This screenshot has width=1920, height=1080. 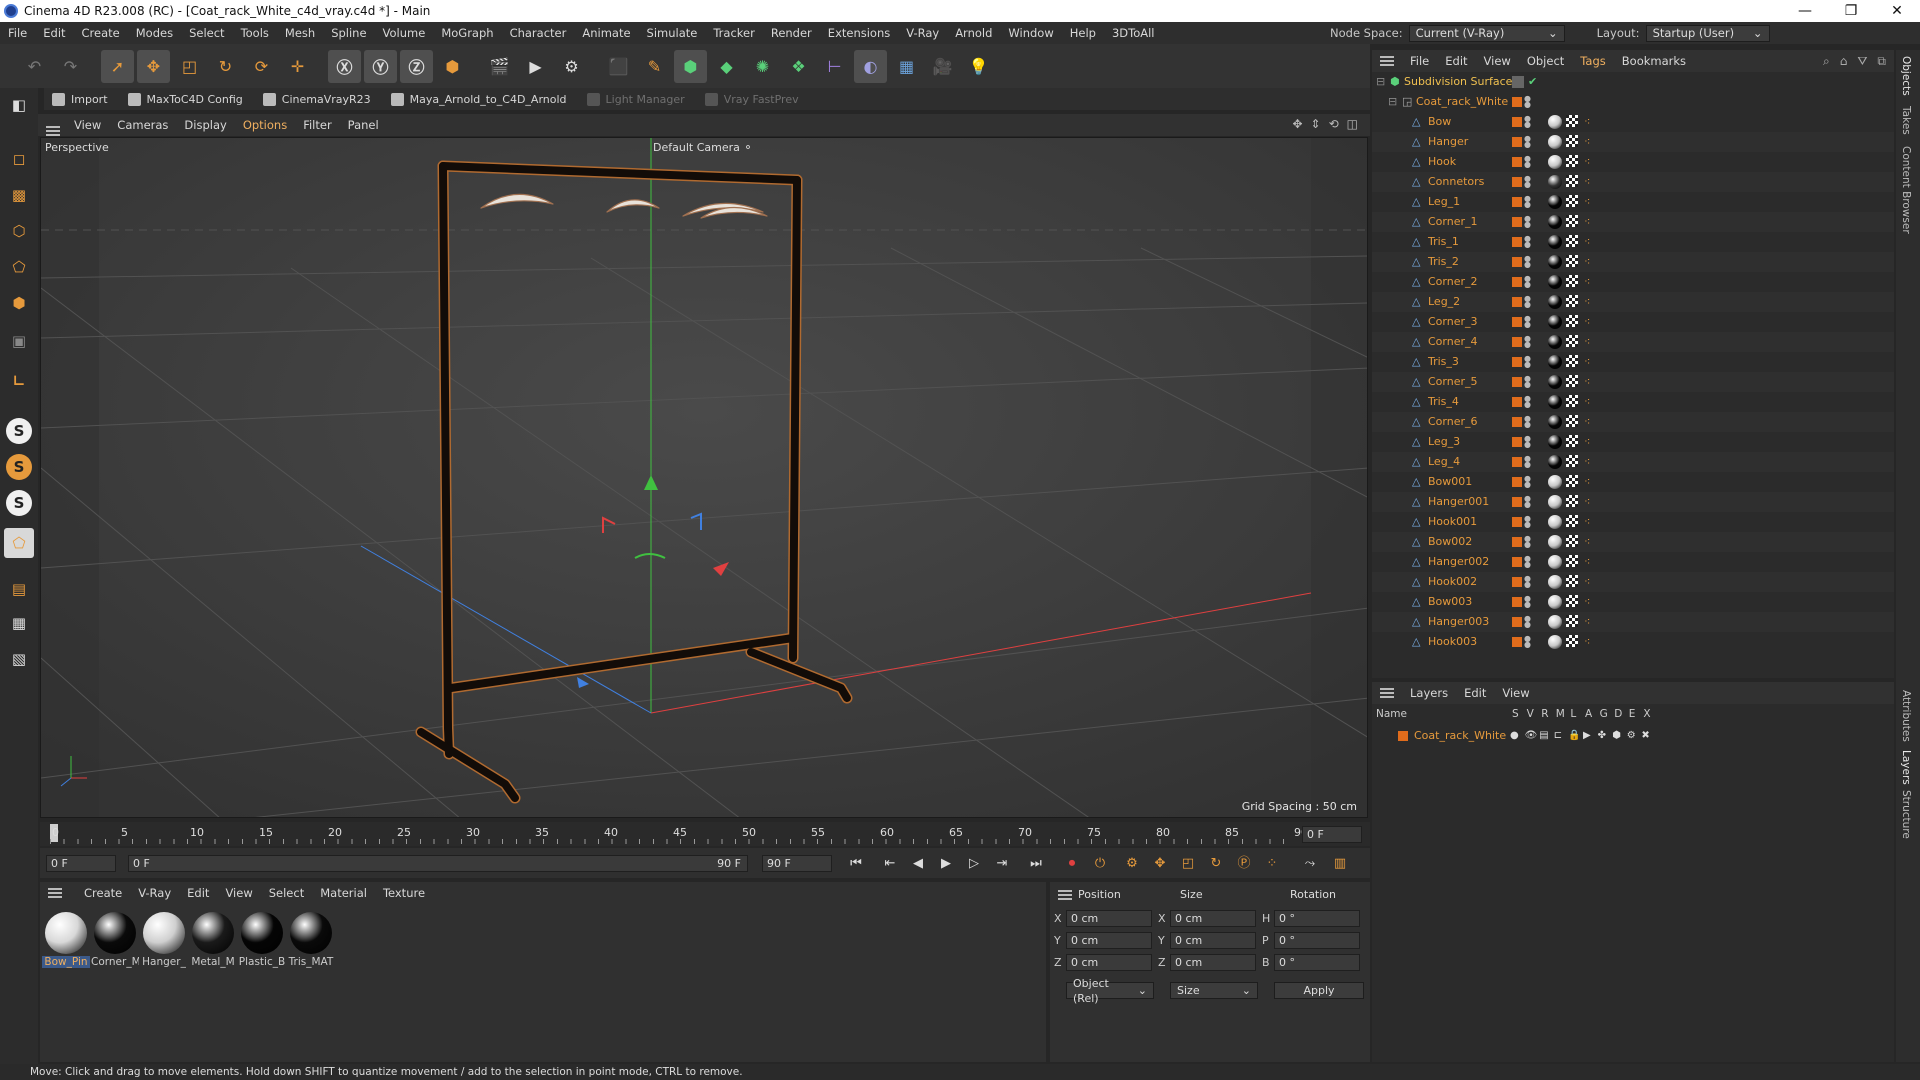 I want to click on object-row: △ Tris_2 ● ● ⁖, so click(x=1633, y=262).